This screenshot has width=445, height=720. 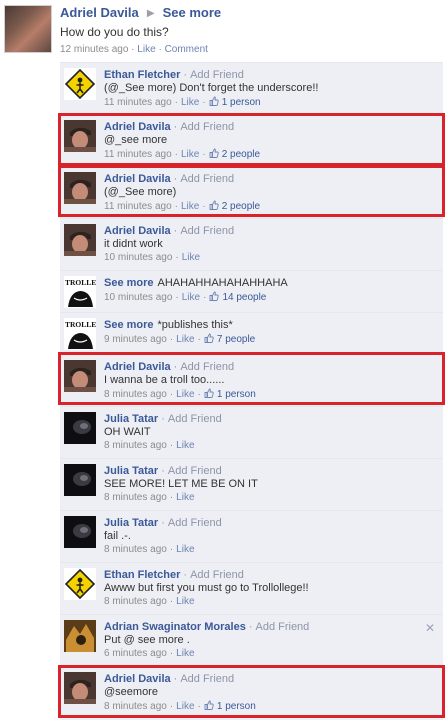 I want to click on post-target-link: See more, so click(x=192, y=12).